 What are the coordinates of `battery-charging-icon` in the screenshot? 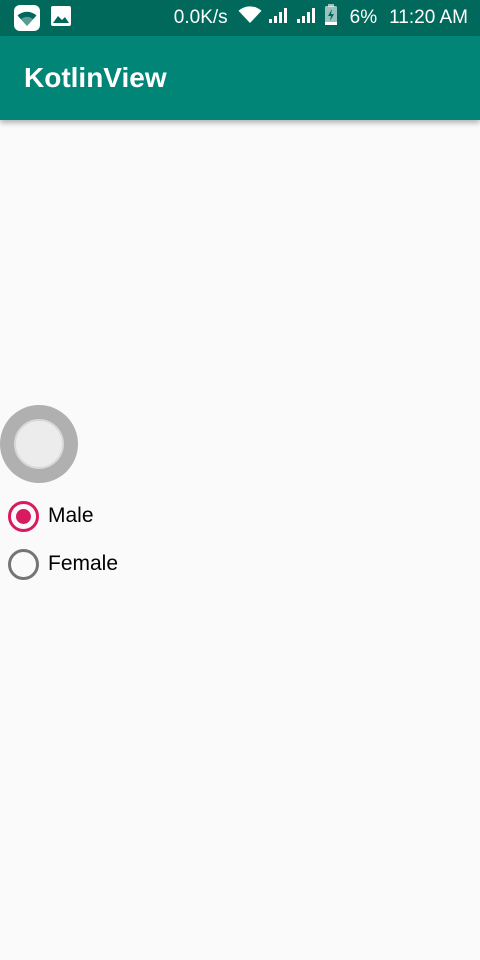 It's located at (331, 18).